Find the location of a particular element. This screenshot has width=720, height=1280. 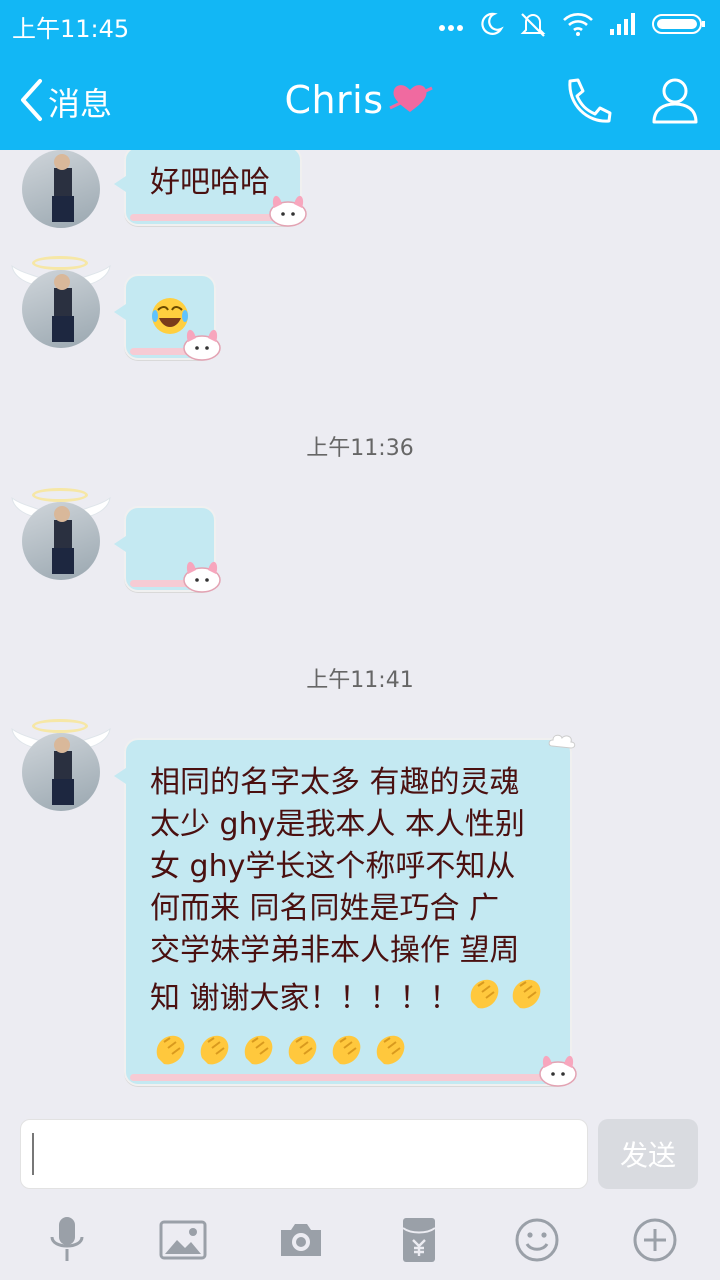

voice-button is located at coordinates (67, 1242).